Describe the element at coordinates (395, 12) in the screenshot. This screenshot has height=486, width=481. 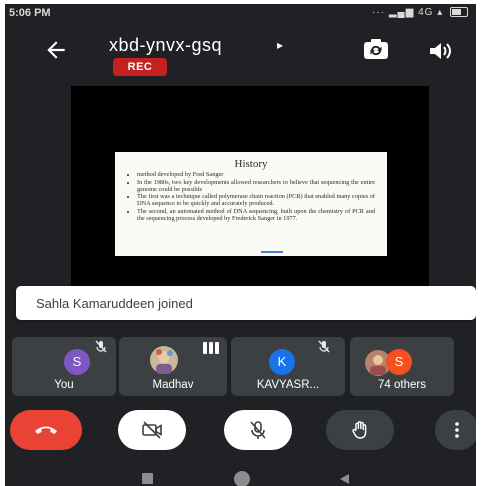
I see `signal-dots: ··· ▂▄▆` at that location.